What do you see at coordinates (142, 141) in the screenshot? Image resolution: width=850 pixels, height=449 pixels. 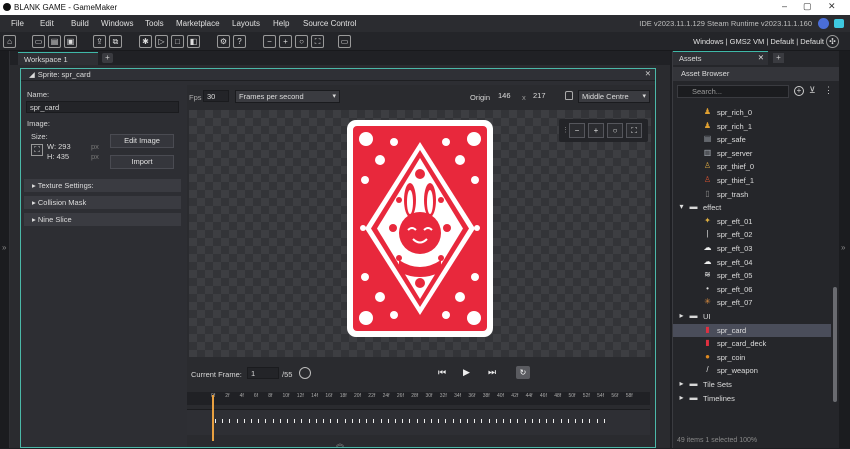 I see `edit-image-button: Edit Image` at bounding box center [142, 141].